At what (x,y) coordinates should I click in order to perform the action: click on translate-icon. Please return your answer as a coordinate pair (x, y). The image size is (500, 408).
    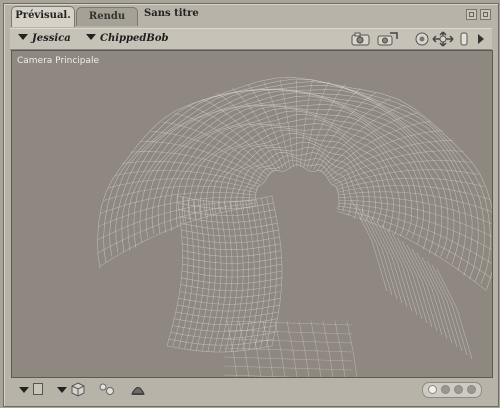
    Looking at the image, I should click on (443, 39).